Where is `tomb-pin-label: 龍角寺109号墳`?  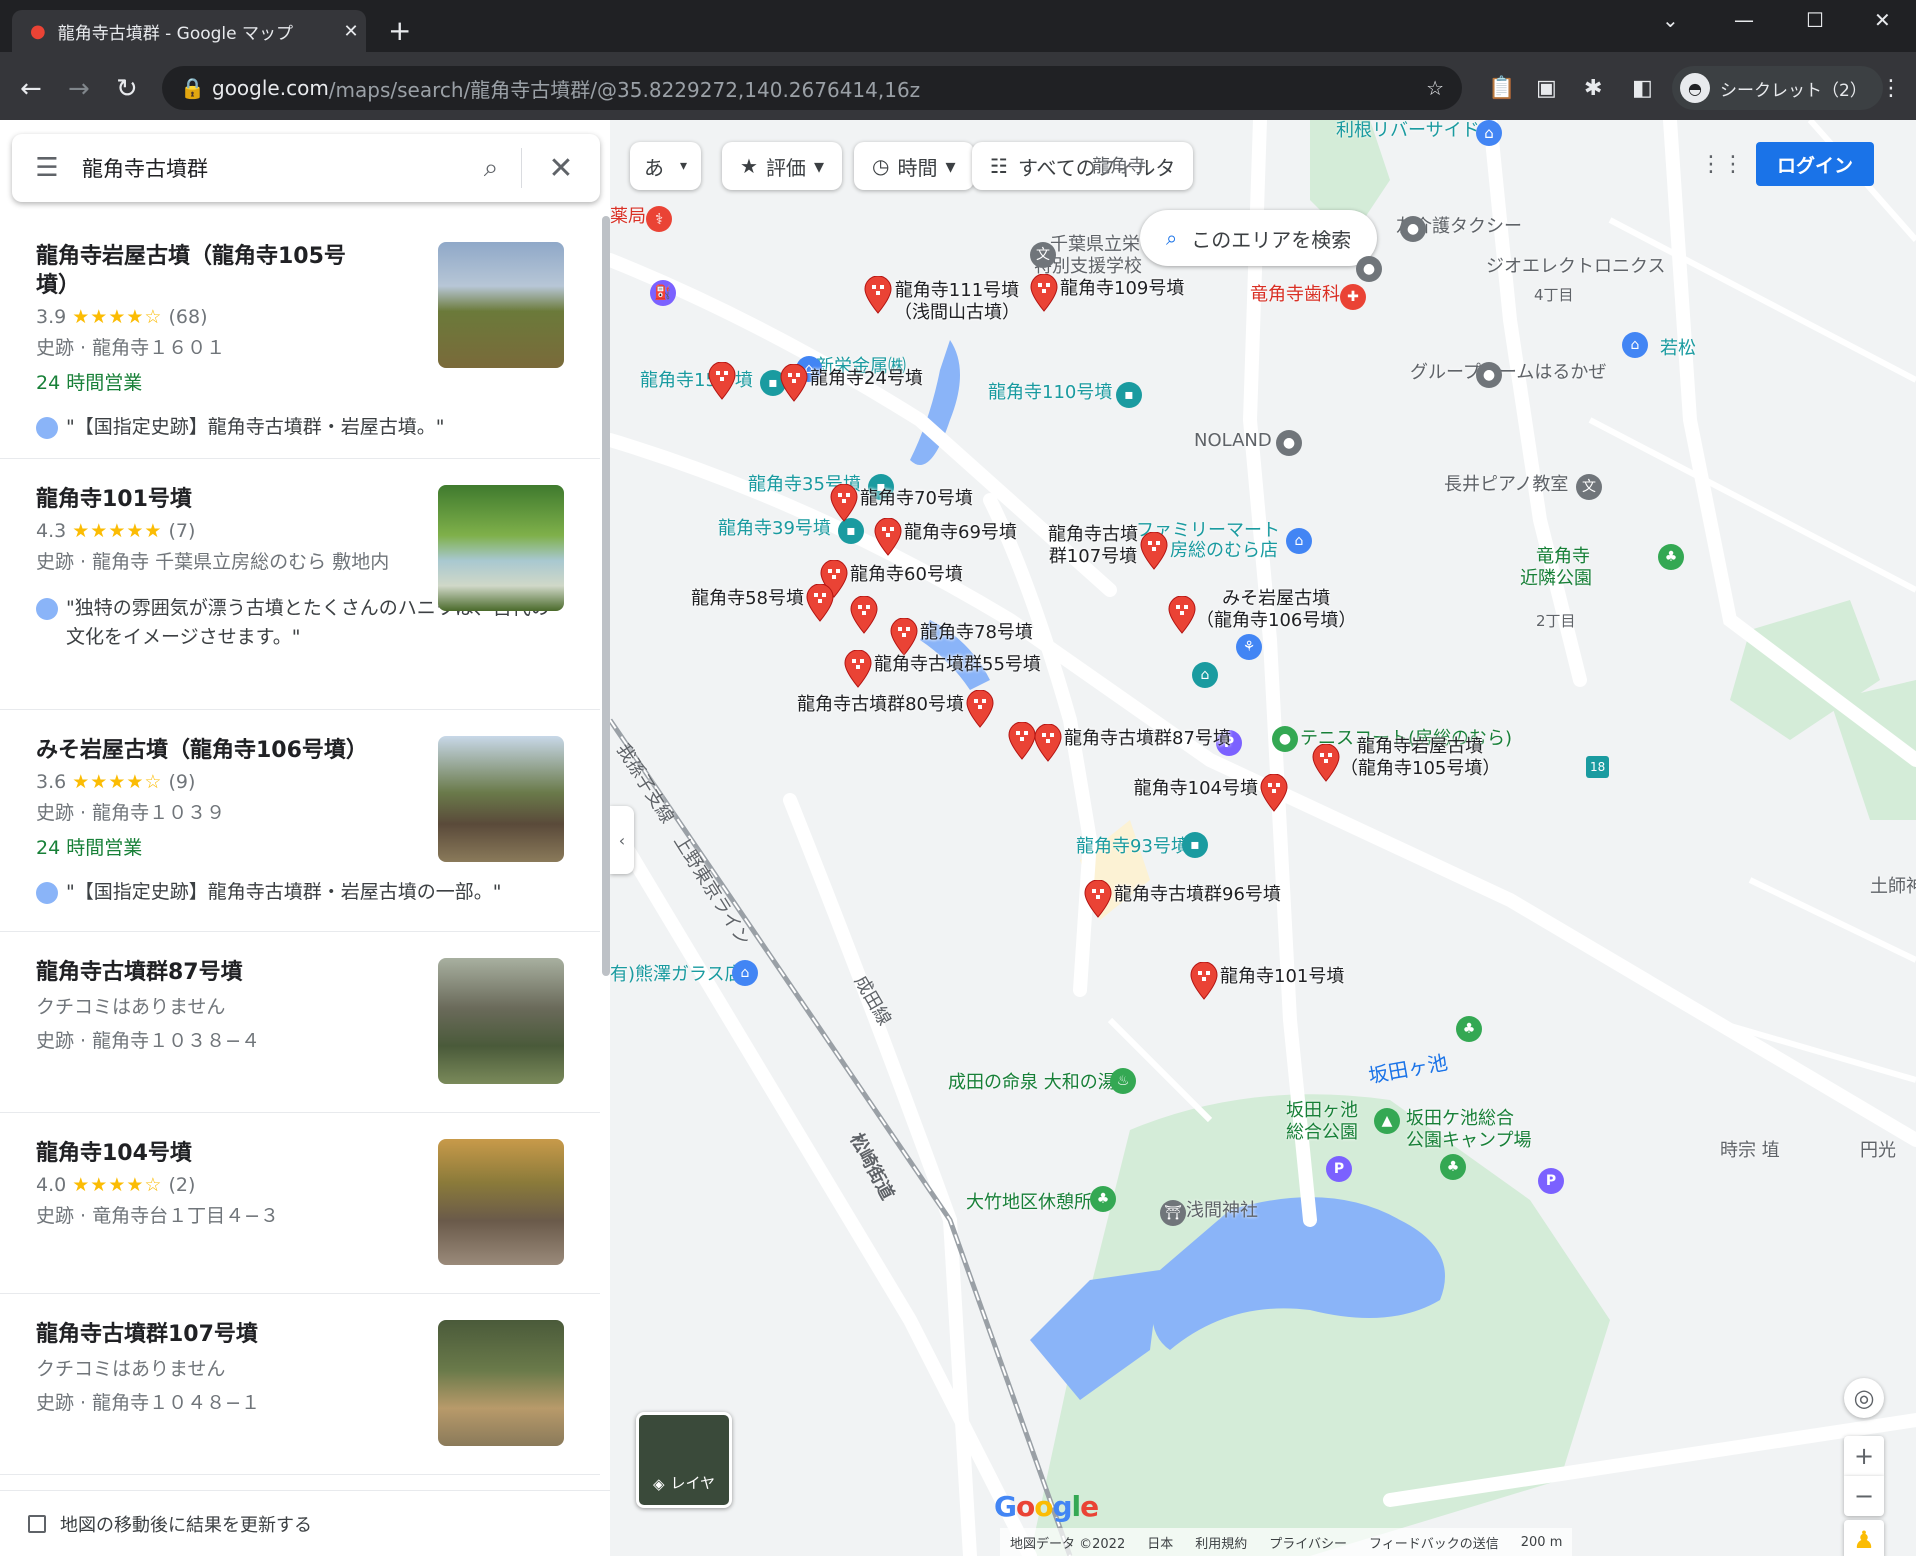
tomb-pin-label: 龍角寺109号墳 is located at coordinates (1122, 289).